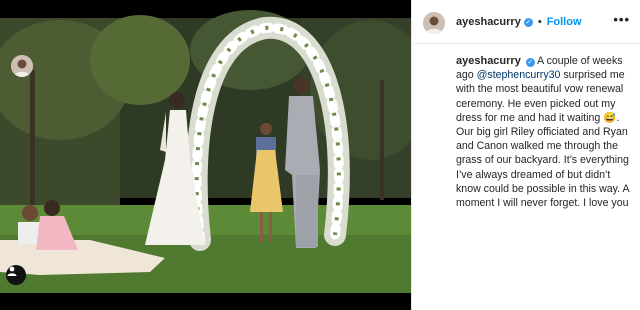 This screenshot has height=310, width=640. I want to click on post-header: ayeshacurry ✓ • Follow •••, so click(526, 22).